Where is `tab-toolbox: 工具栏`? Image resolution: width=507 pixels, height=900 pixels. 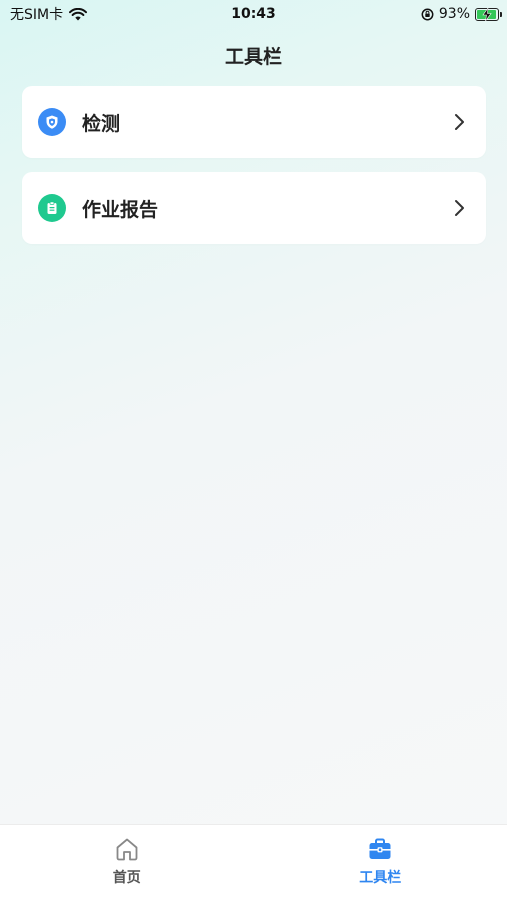 tab-toolbox: 工具栏 is located at coordinates (380, 862).